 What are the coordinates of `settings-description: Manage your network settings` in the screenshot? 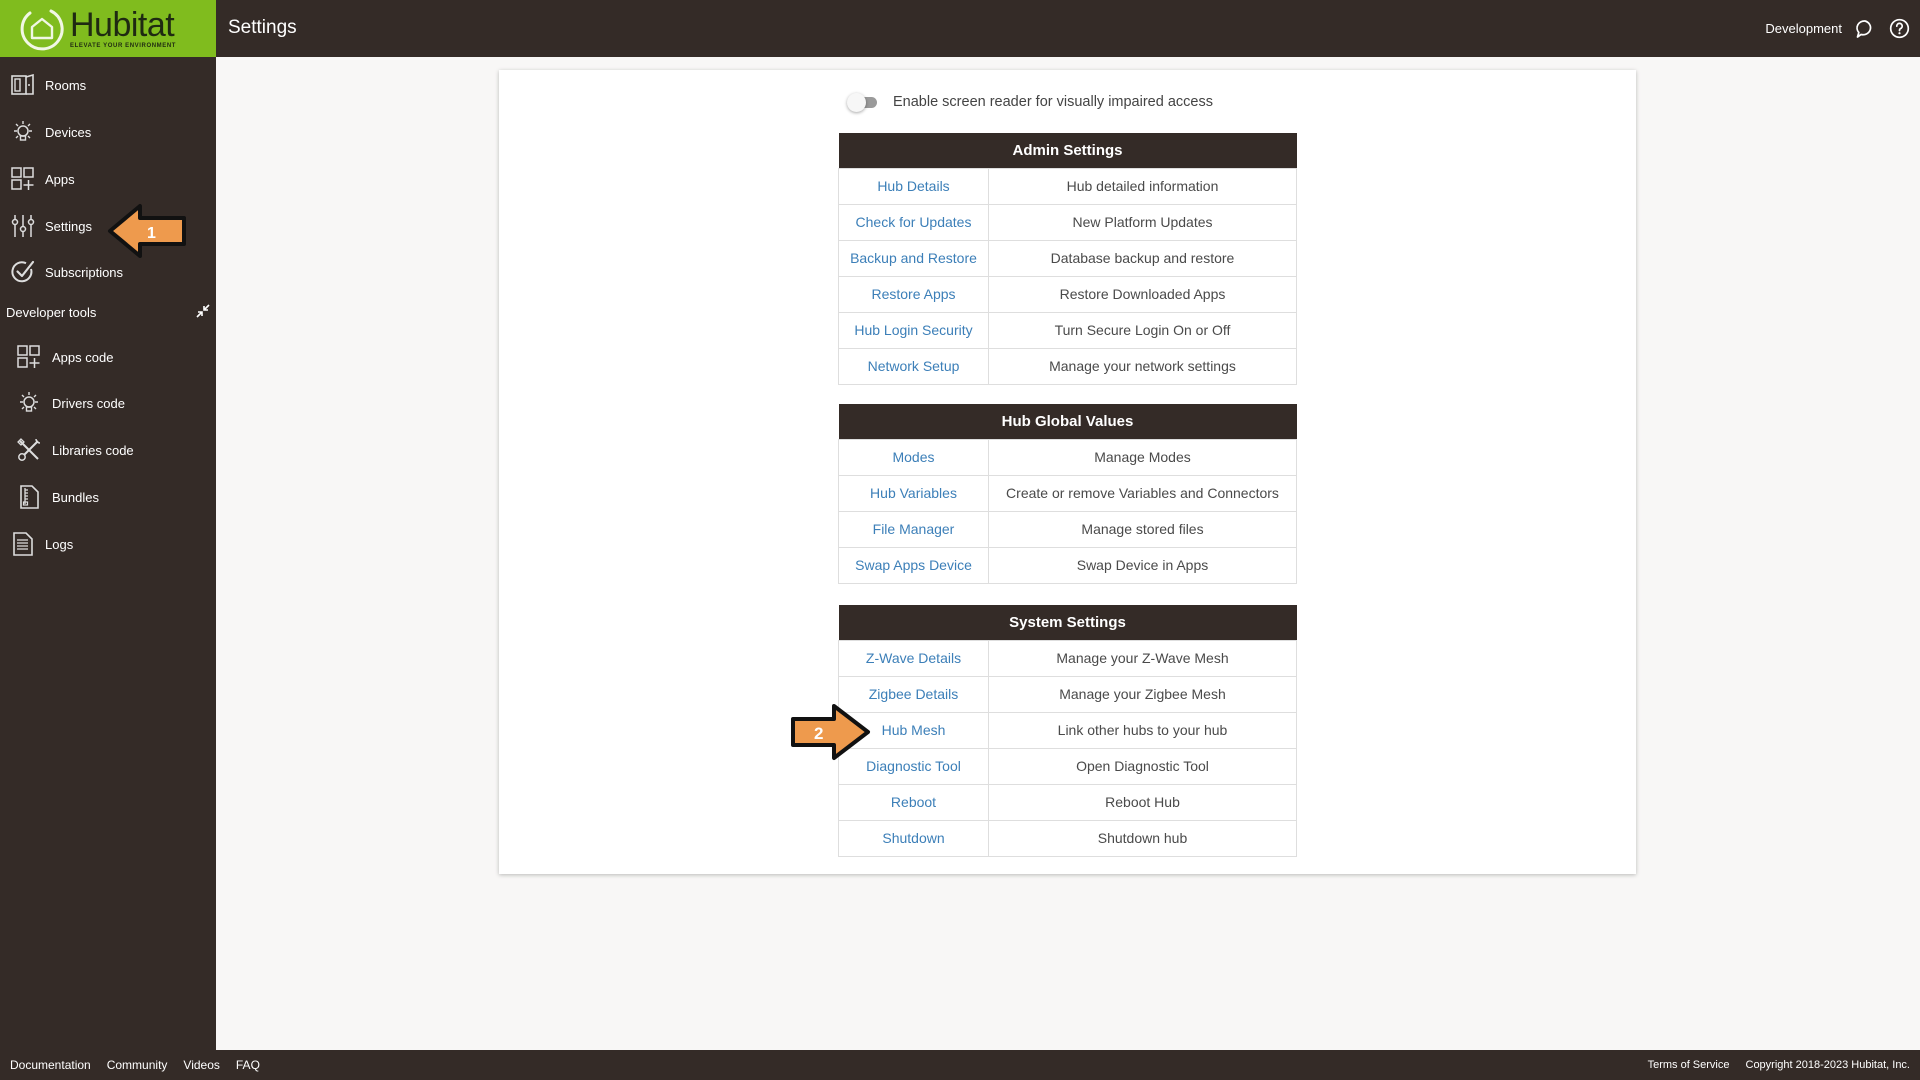 It's located at (1142, 366).